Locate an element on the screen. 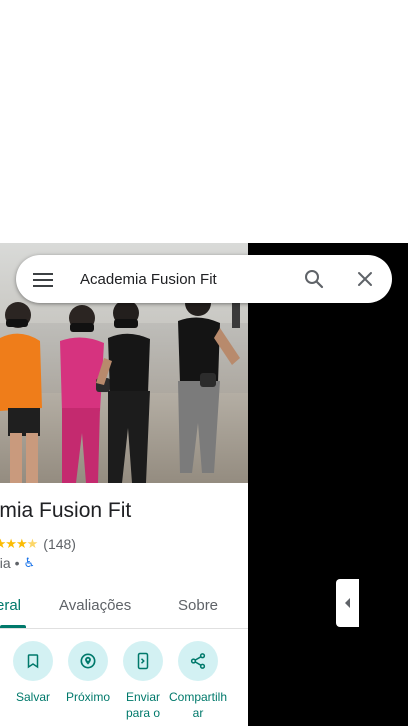 The width and height of the screenshot is (408, 726). chevron-left-icon is located at coordinates (347, 603).